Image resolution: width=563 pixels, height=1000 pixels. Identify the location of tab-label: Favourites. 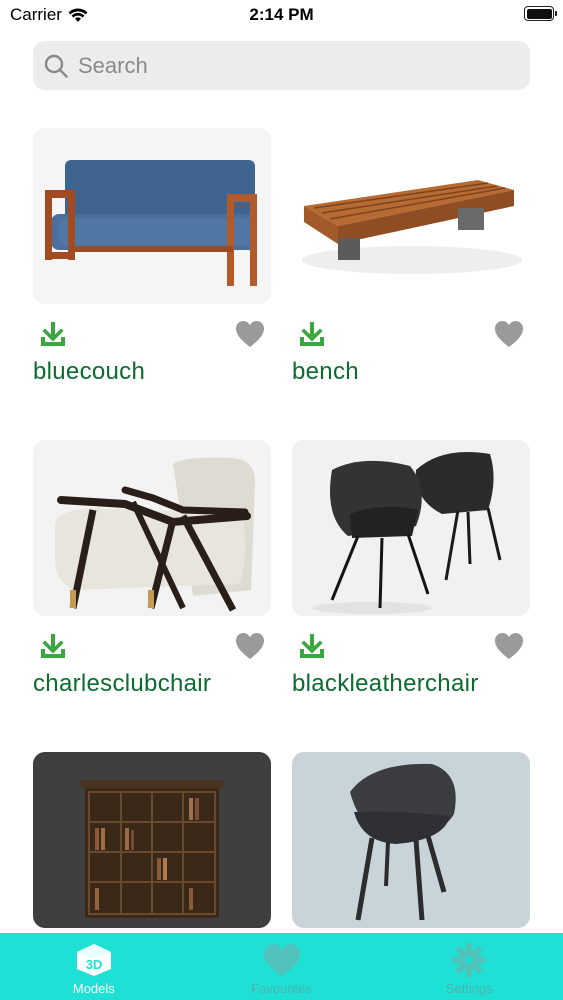
(281, 988).